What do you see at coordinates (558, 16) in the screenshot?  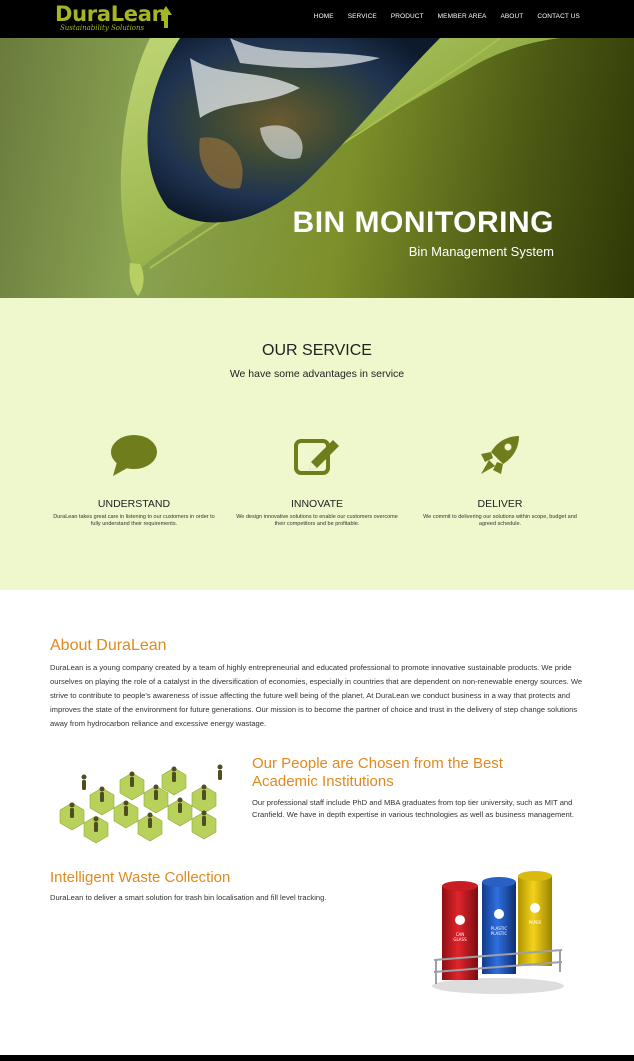 I see `nav-contact-us: CONTACT US` at bounding box center [558, 16].